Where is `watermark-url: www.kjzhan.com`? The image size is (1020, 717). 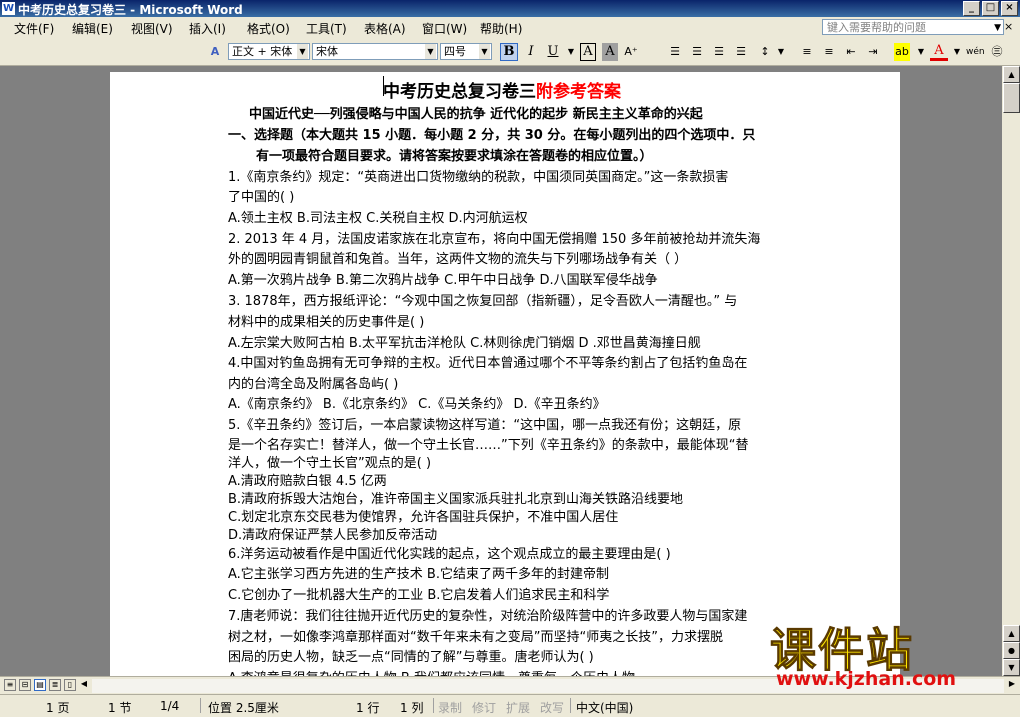 watermark-url: www.kjzhan.com is located at coordinates (866, 679).